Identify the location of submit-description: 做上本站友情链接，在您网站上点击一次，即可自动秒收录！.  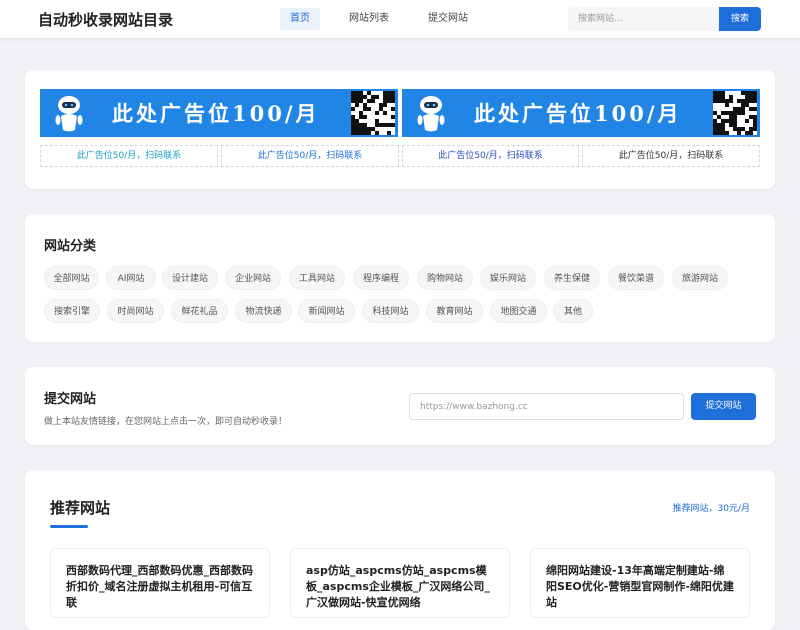
(166, 422).